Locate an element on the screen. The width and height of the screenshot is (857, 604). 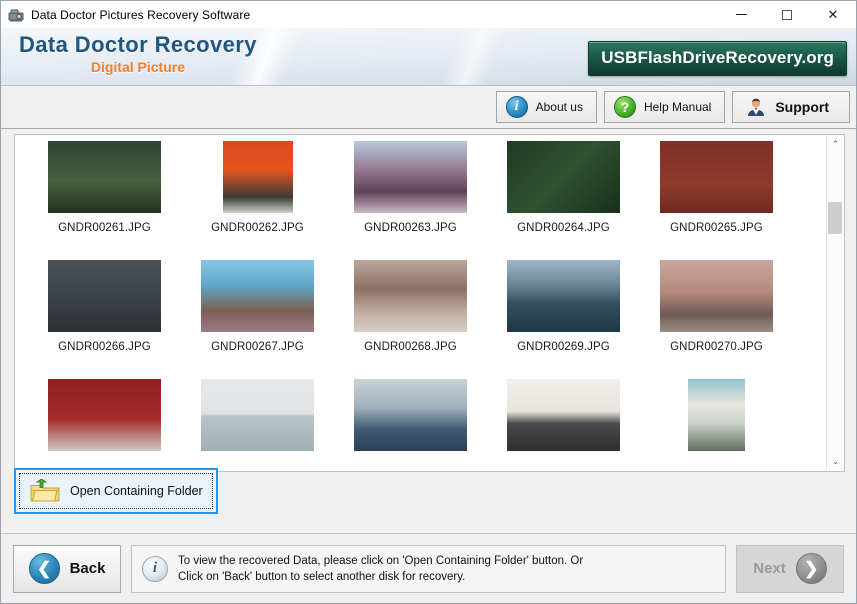
thumbnail-item: GNDR00269.JPG is located at coordinates (563, 306).